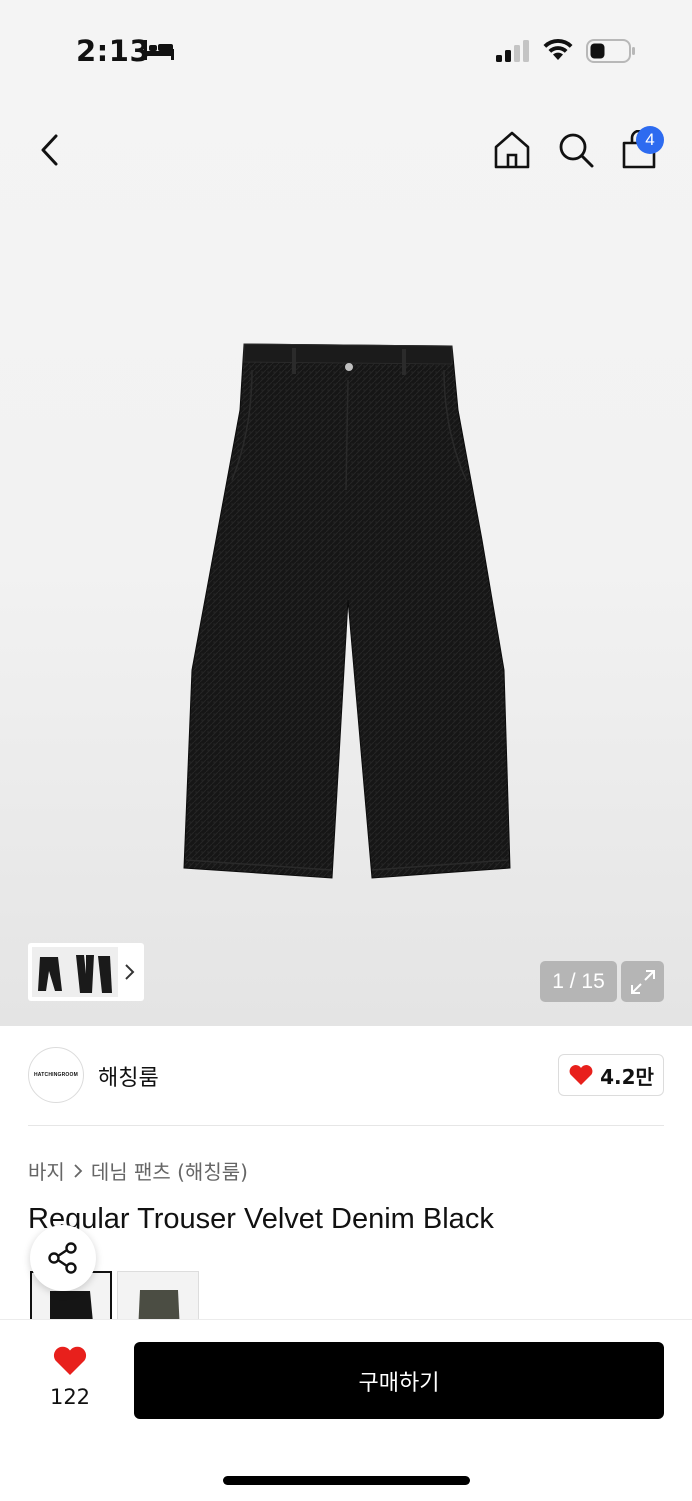 This screenshot has height=1501, width=692. Describe the element at coordinates (49, 150) in the screenshot. I see `back-icon` at that location.